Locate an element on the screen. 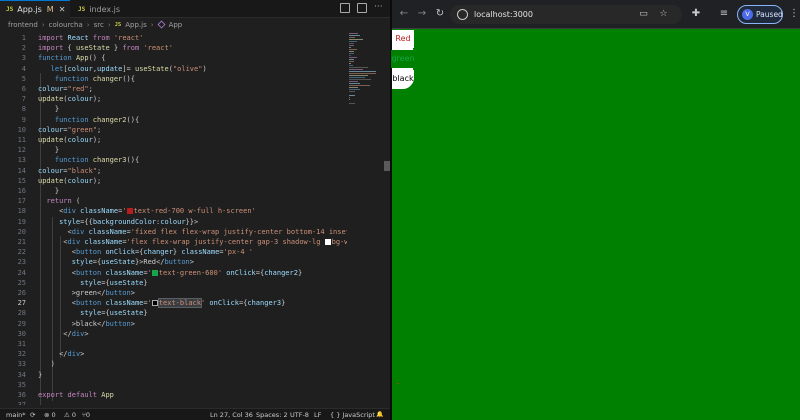  code-line: 8 } is located at coordinates (173, 109).